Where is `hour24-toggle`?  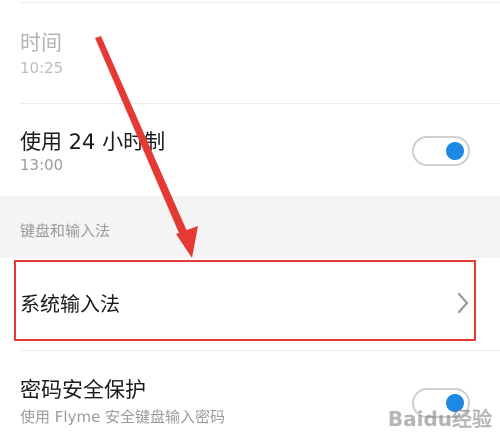 hour24-toggle is located at coordinates (441, 151).